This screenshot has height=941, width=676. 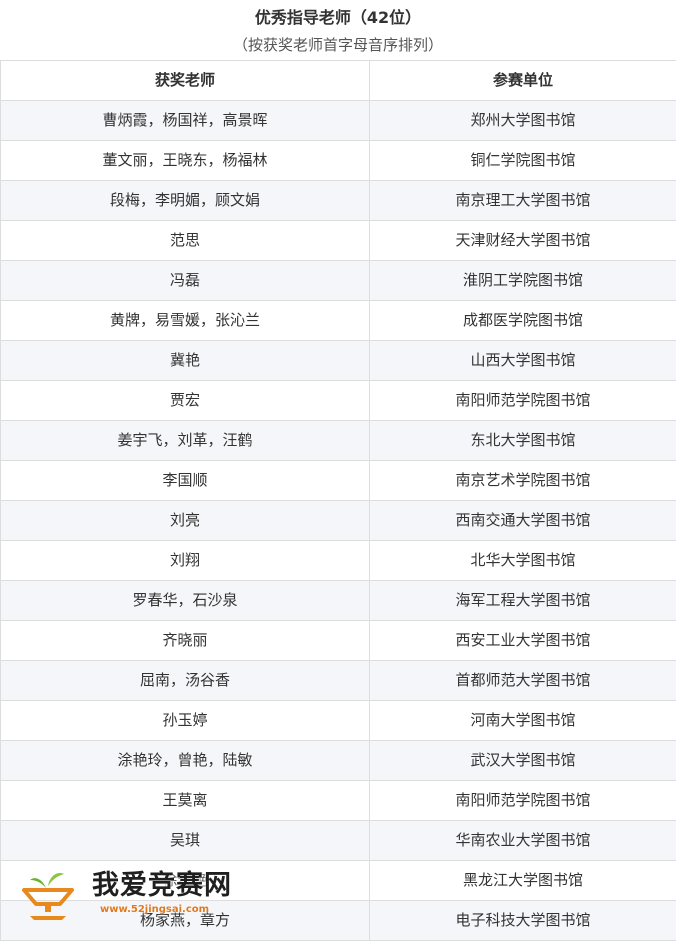 I want to click on table-row: 刘翔 北华大学图书馆, so click(x=338, y=560).